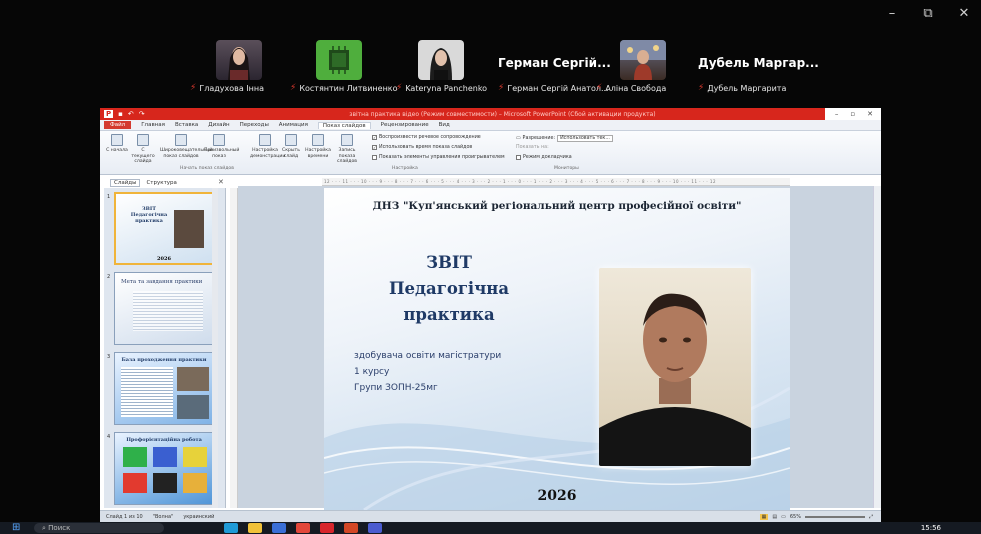 The height and width of the screenshot is (534, 981). I want to click on ppt-window-controls: – ▫ ✕, so click(852, 114).